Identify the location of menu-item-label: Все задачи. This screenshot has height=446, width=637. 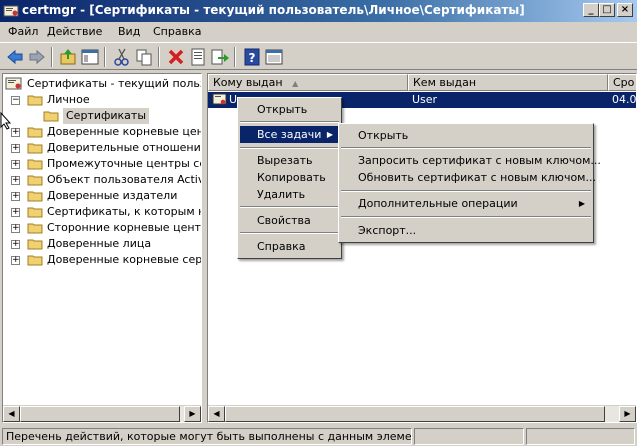
(289, 134).